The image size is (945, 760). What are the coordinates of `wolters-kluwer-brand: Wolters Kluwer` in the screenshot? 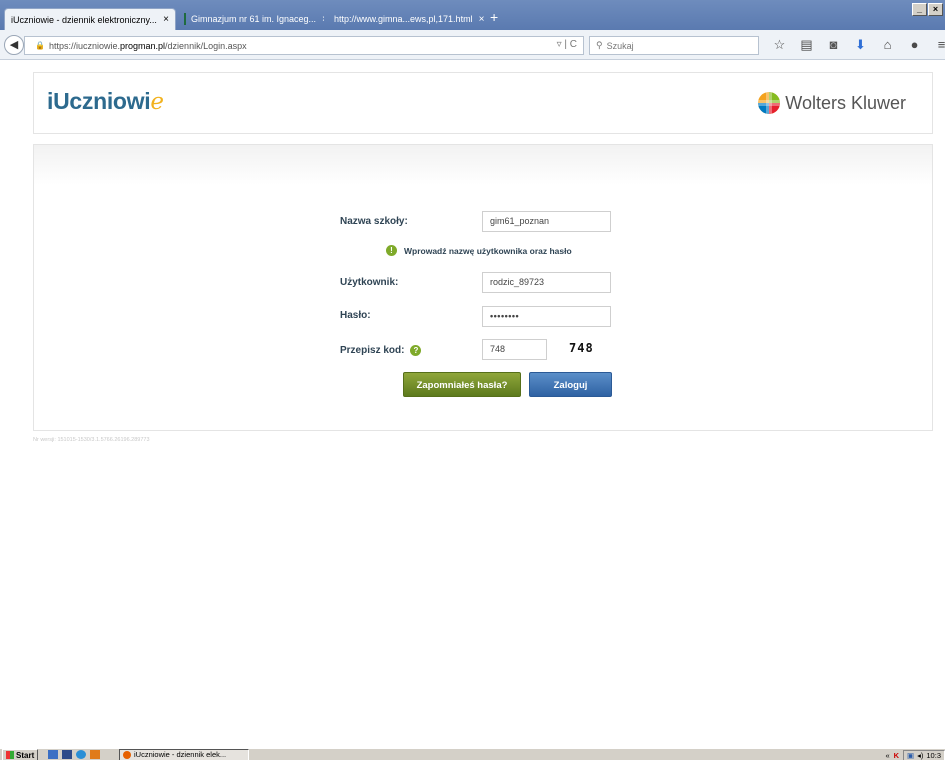 It's located at (831, 103).